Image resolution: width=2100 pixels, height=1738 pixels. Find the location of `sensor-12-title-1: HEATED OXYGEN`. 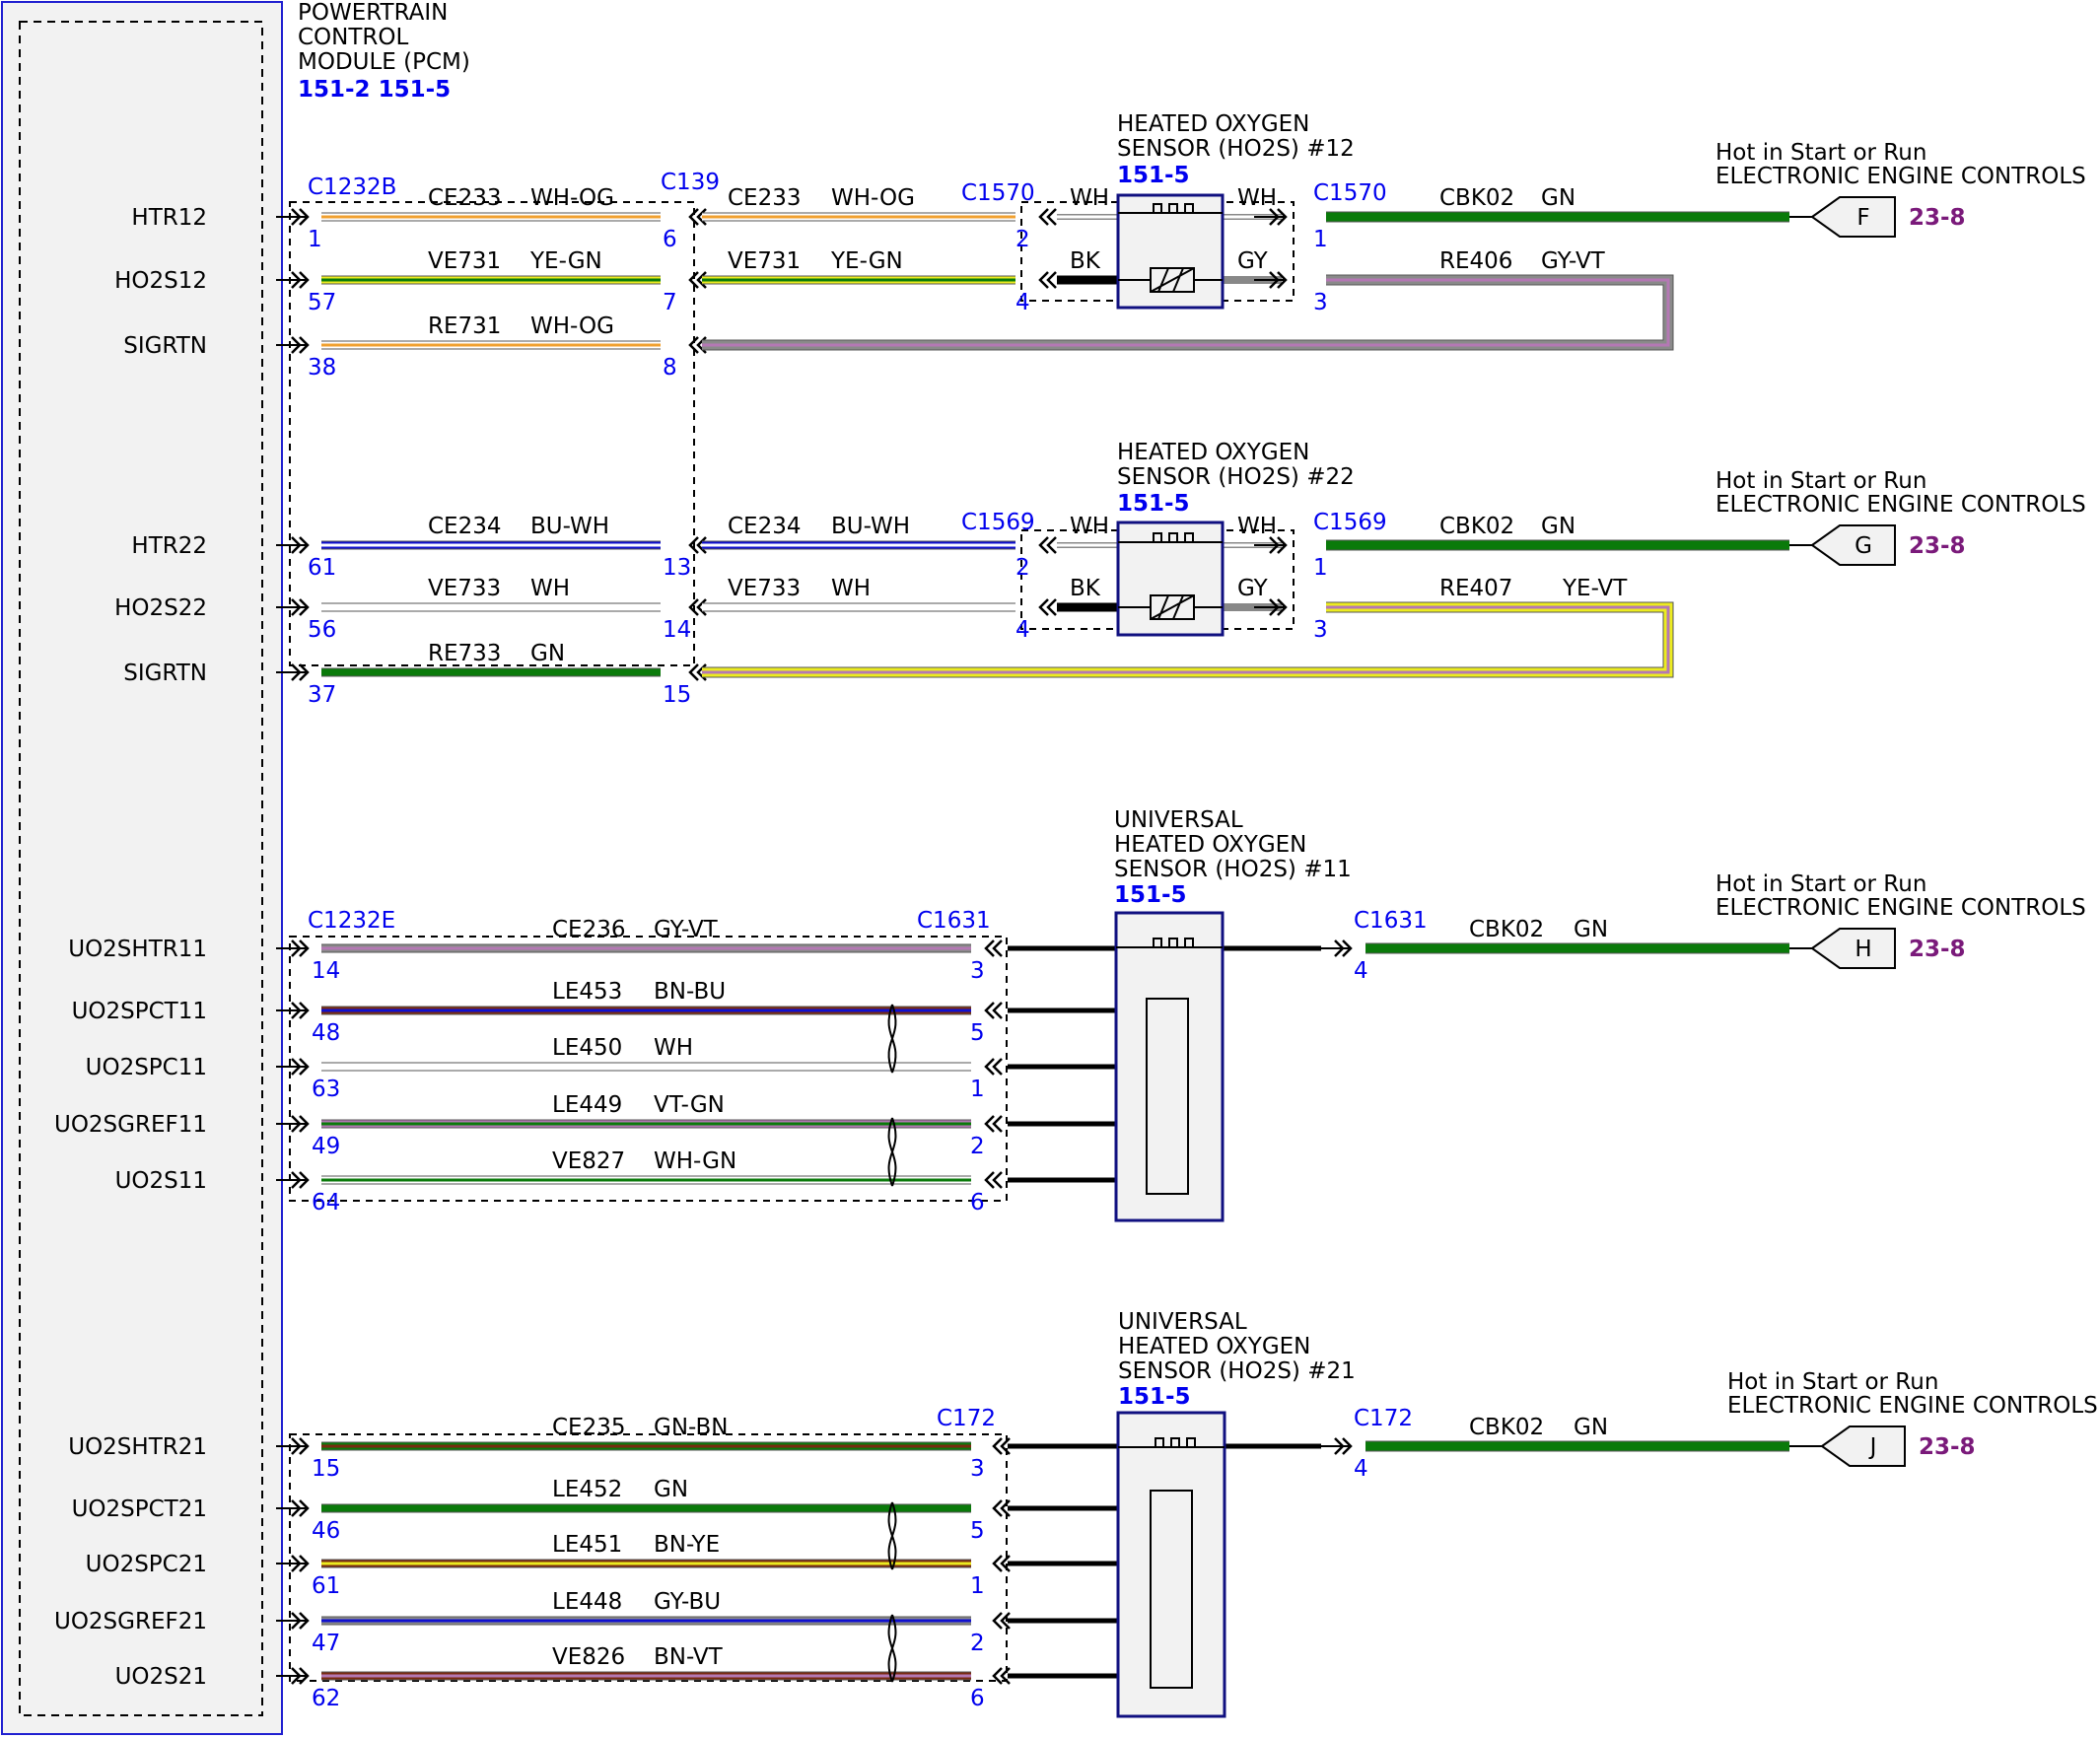

sensor-12-title-1: HEATED OXYGEN is located at coordinates (1213, 124).